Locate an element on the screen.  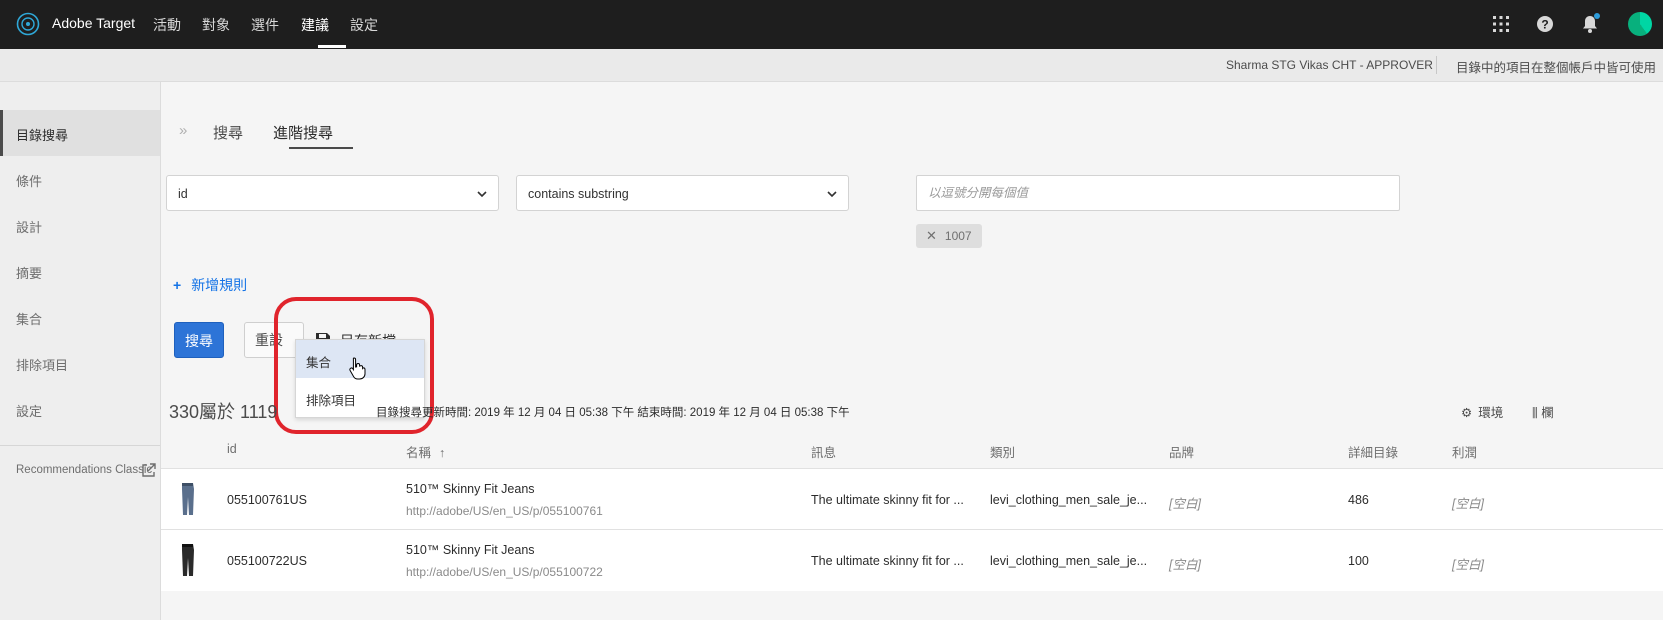
columns-icon: ⫼ is located at coordinates (1537, 413).